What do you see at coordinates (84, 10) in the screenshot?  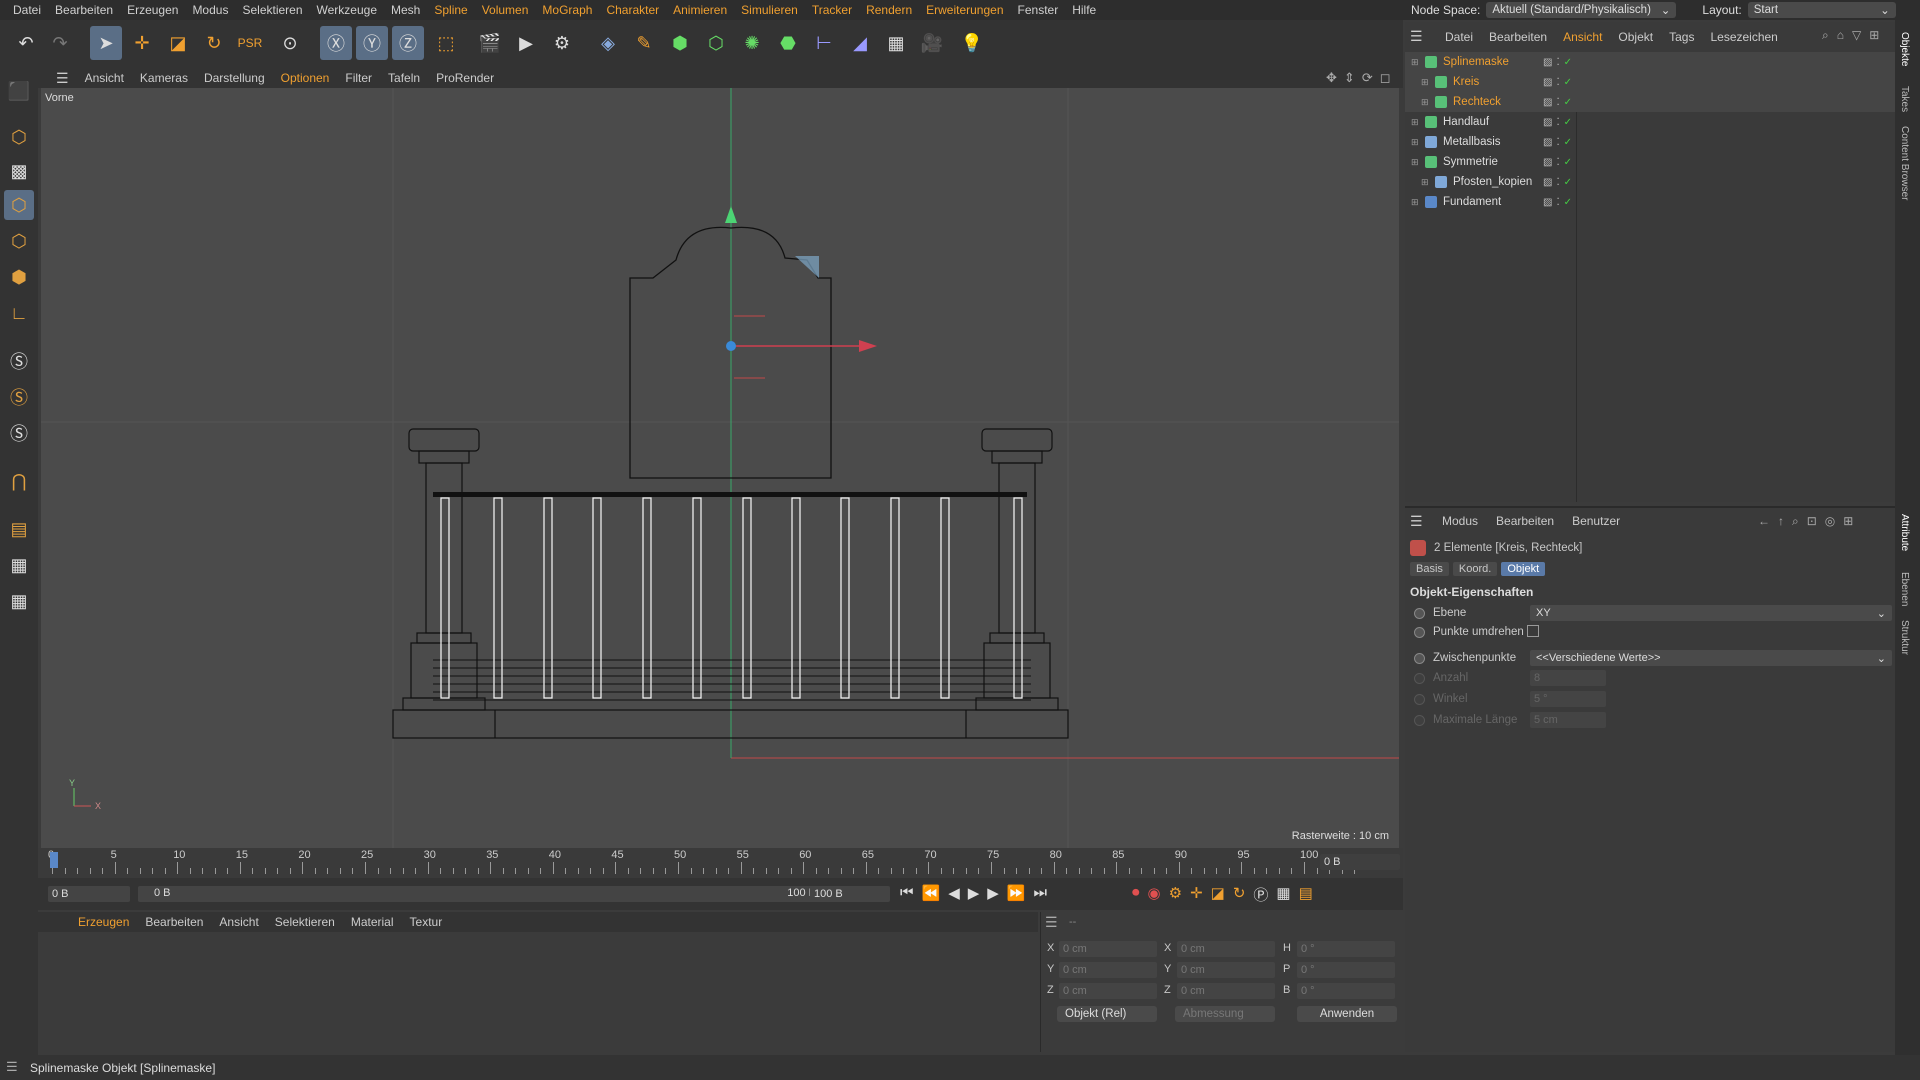 I see `menu-bearbeiten: Bearbeiten` at bounding box center [84, 10].